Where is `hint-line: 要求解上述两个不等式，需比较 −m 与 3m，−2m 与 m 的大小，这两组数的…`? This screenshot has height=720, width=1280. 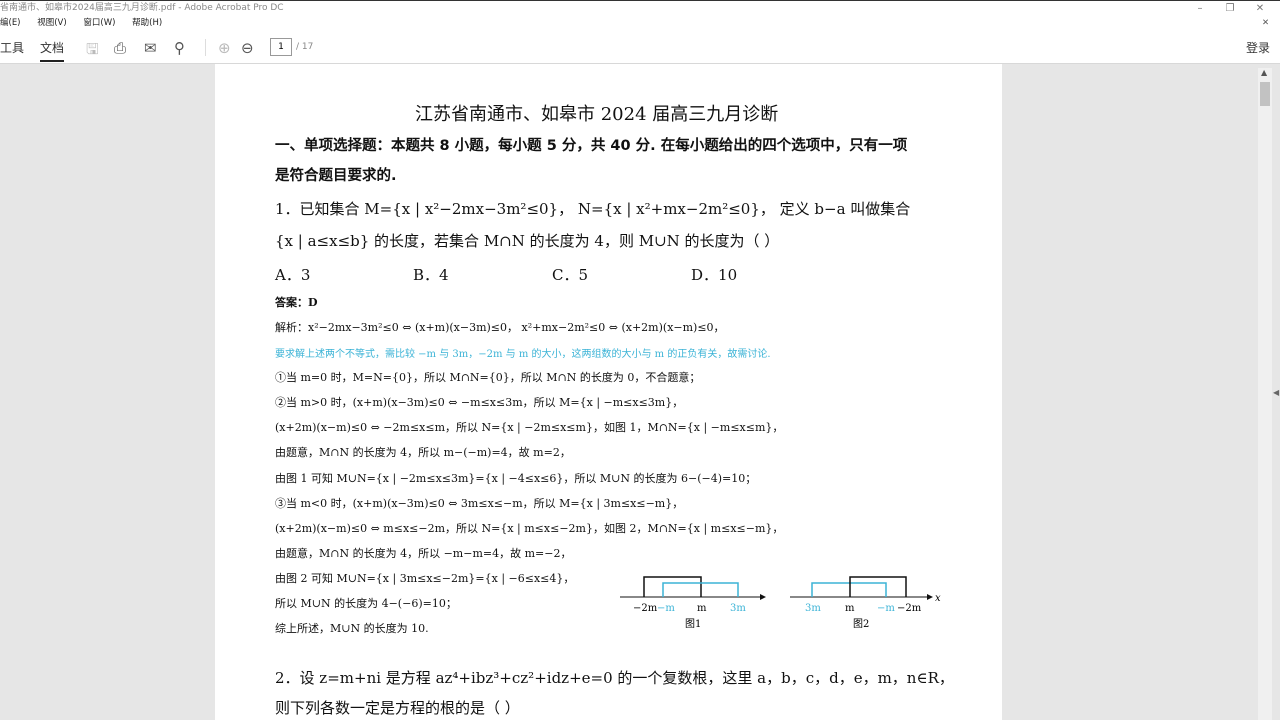
hint-line: 要求解上述两个不等式，需比较 −m 与 3m，−2m 与 m 的大小，这两组数的… is located at coordinates (523, 354).